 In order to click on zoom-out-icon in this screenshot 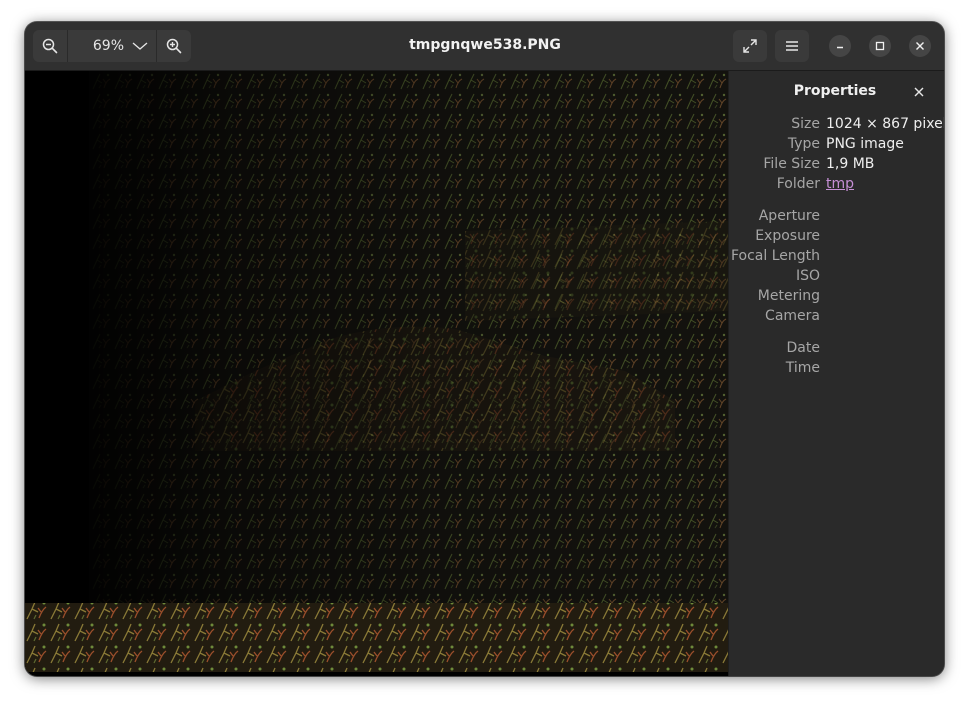, I will do `click(50, 46)`.